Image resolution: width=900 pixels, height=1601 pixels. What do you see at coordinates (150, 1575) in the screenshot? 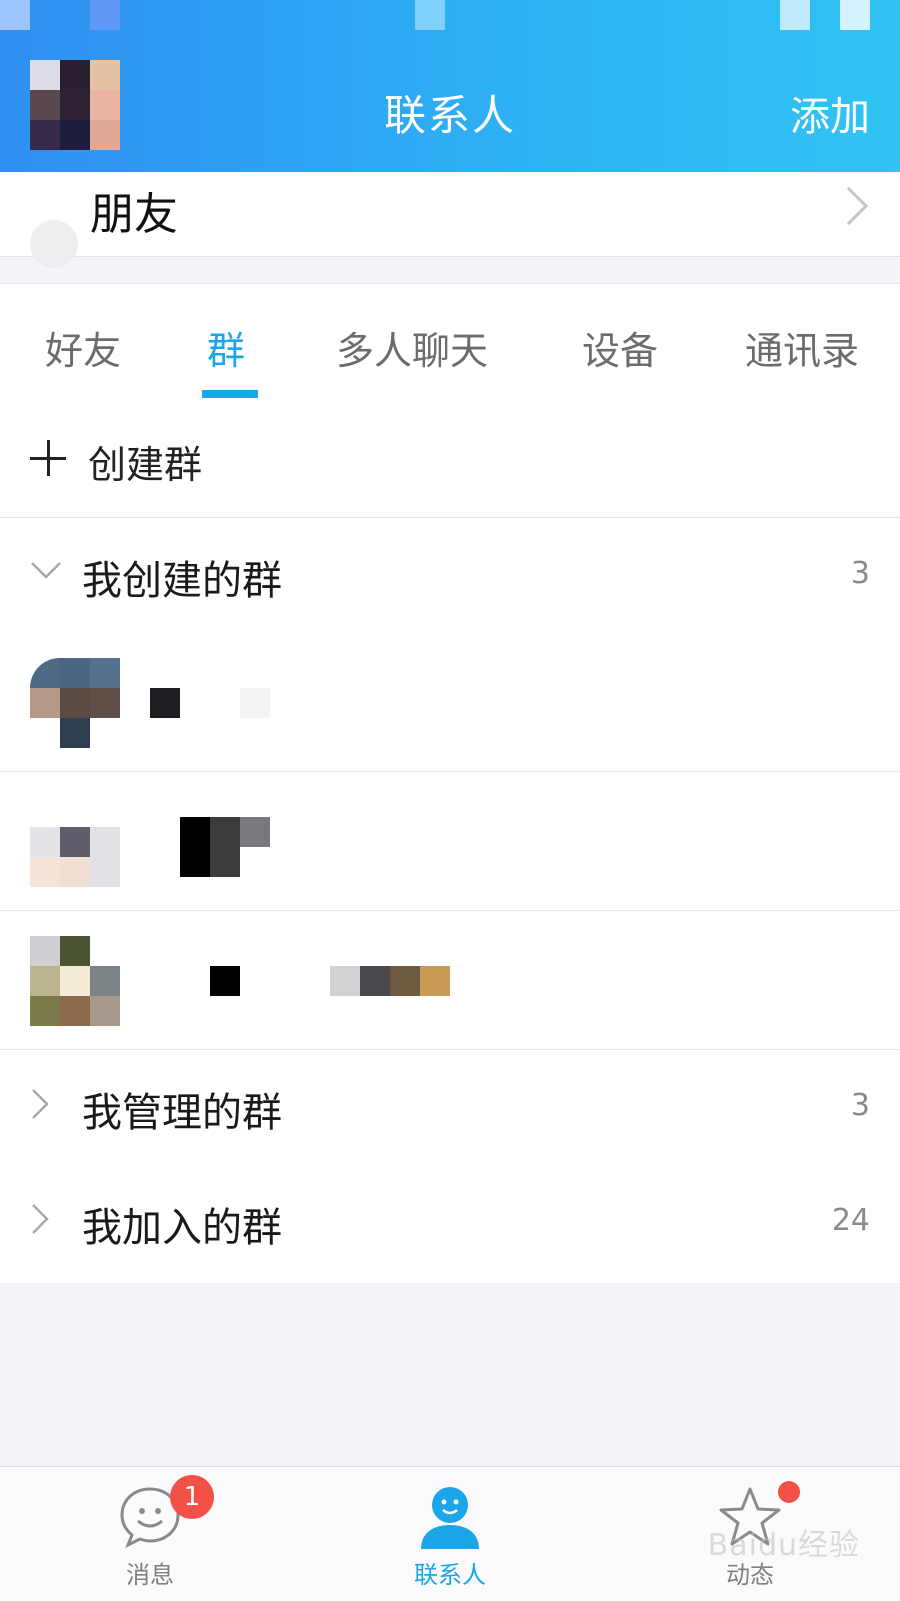
I see `tabbar-messages-label: 消息` at bounding box center [150, 1575].